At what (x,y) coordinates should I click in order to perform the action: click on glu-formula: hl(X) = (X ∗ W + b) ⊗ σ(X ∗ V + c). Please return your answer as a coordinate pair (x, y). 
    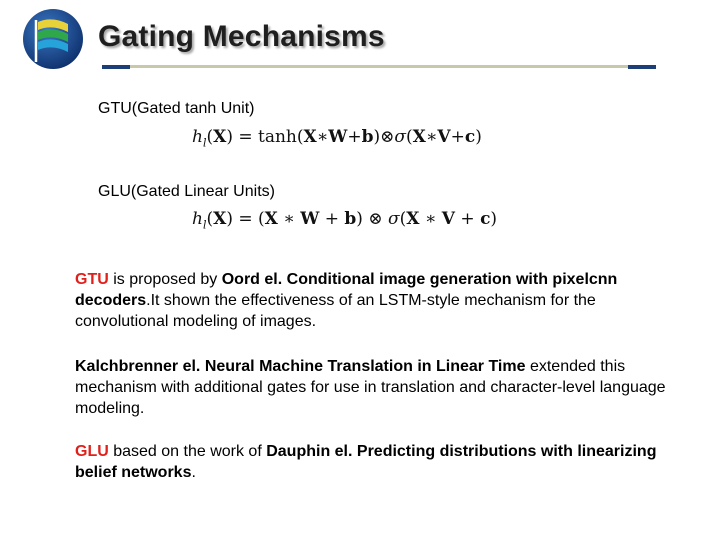
    Looking at the image, I should click on (345, 220).